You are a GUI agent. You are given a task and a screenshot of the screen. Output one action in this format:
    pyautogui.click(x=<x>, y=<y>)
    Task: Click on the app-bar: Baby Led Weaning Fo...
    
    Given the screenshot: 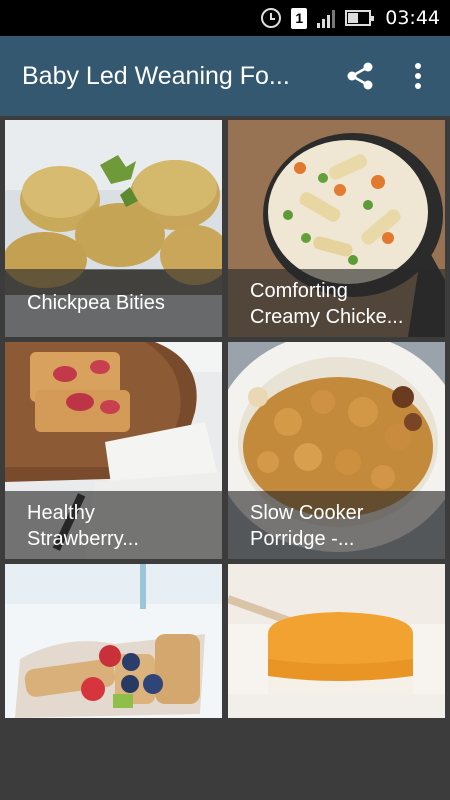 What is the action you would take?
    pyautogui.click(x=225, y=76)
    